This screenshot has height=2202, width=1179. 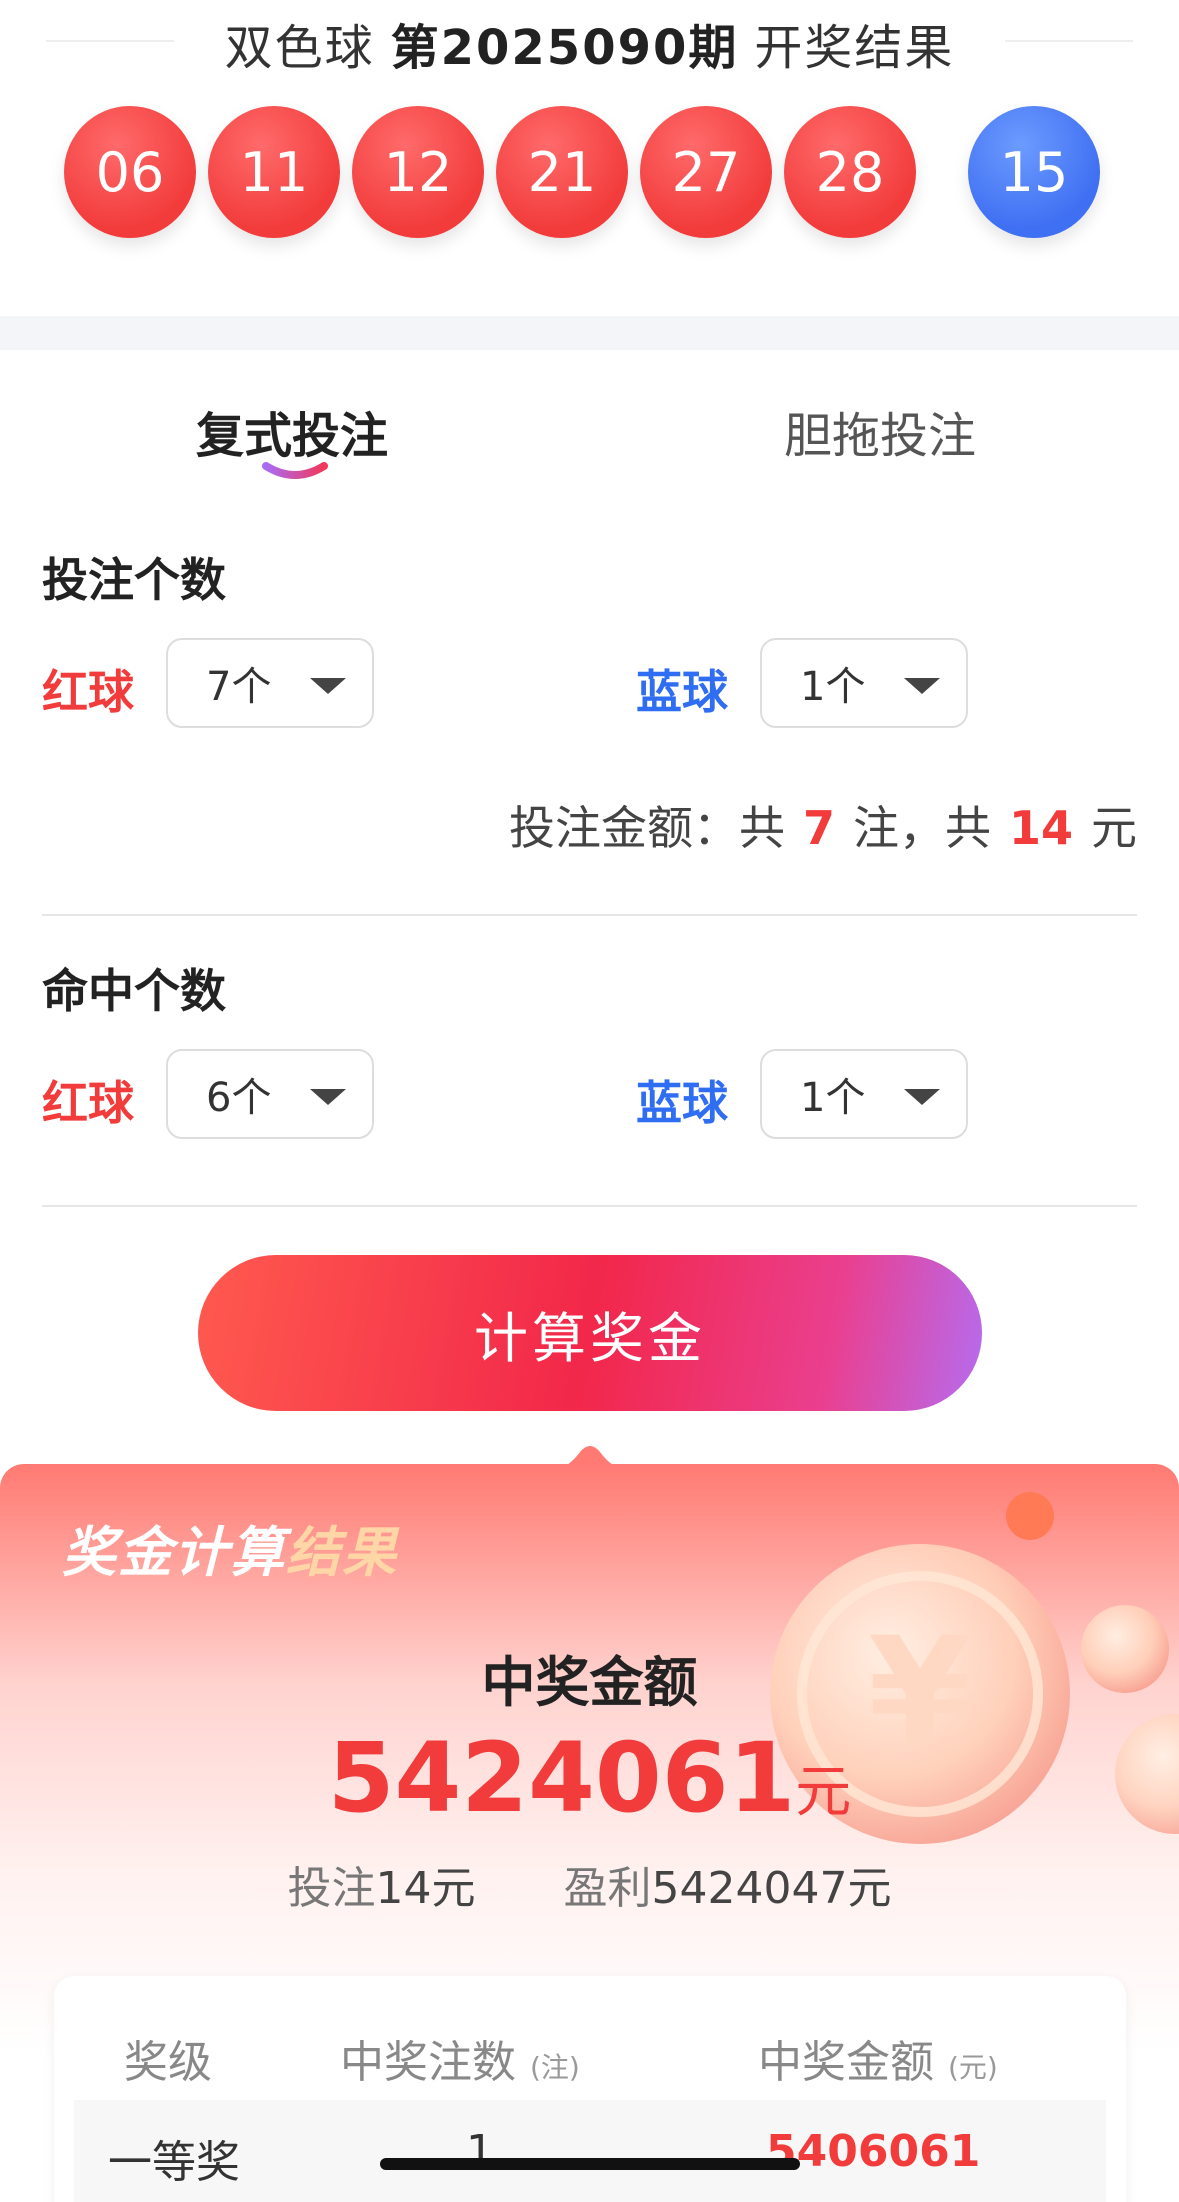 What do you see at coordinates (607, 1888) in the screenshot?
I see `profit-label: 盈利` at bounding box center [607, 1888].